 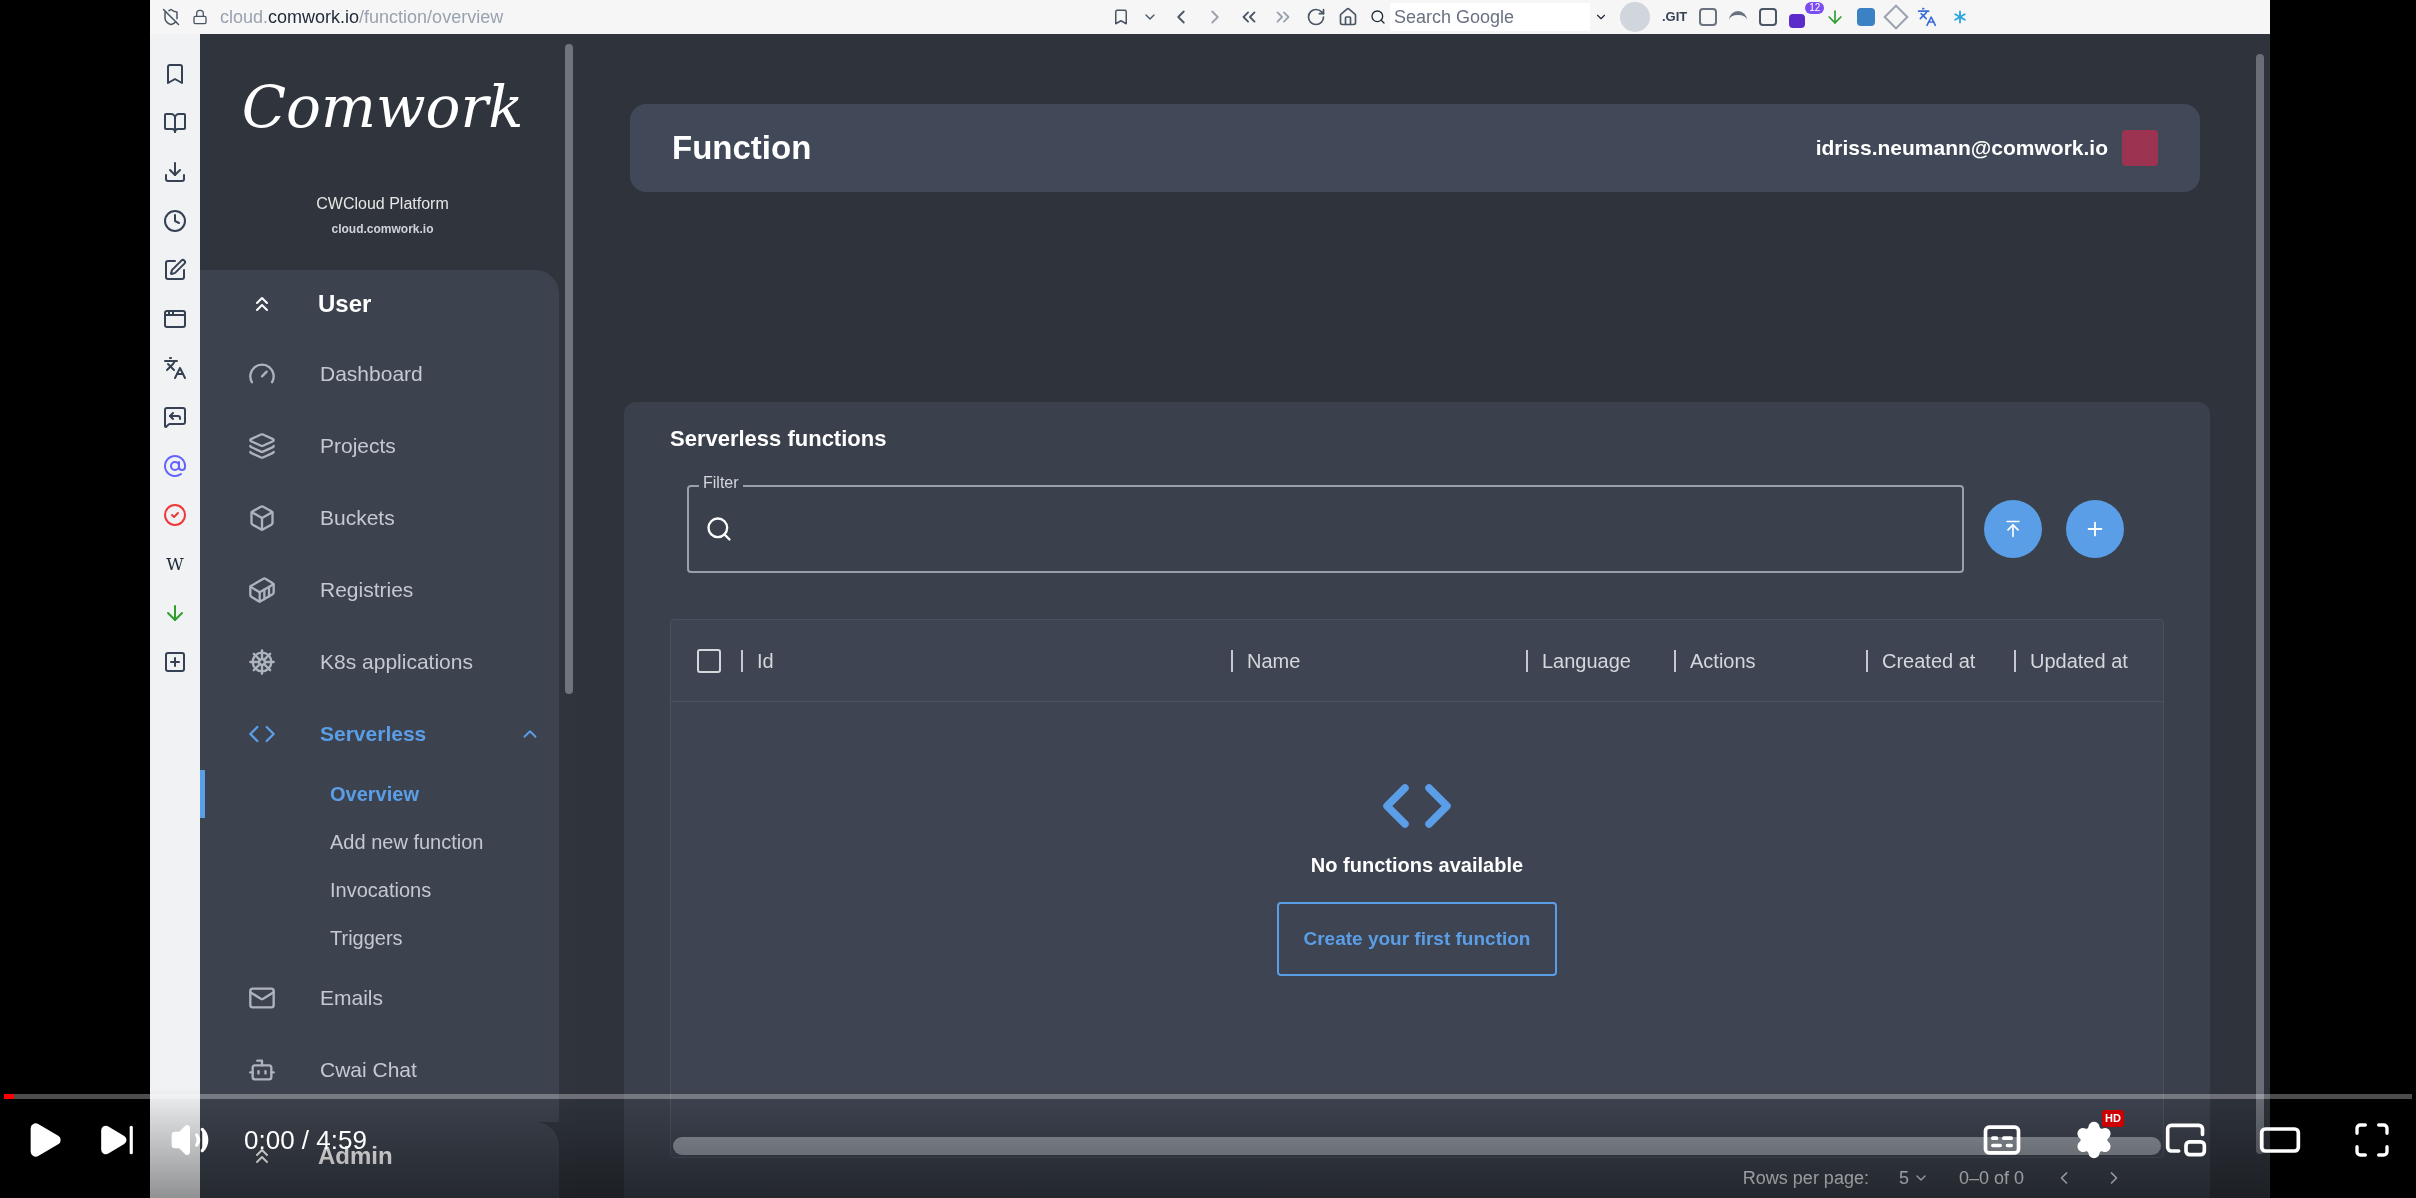 What do you see at coordinates (171, 17) in the screenshot?
I see `shield-icon` at bounding box center [171, 17].